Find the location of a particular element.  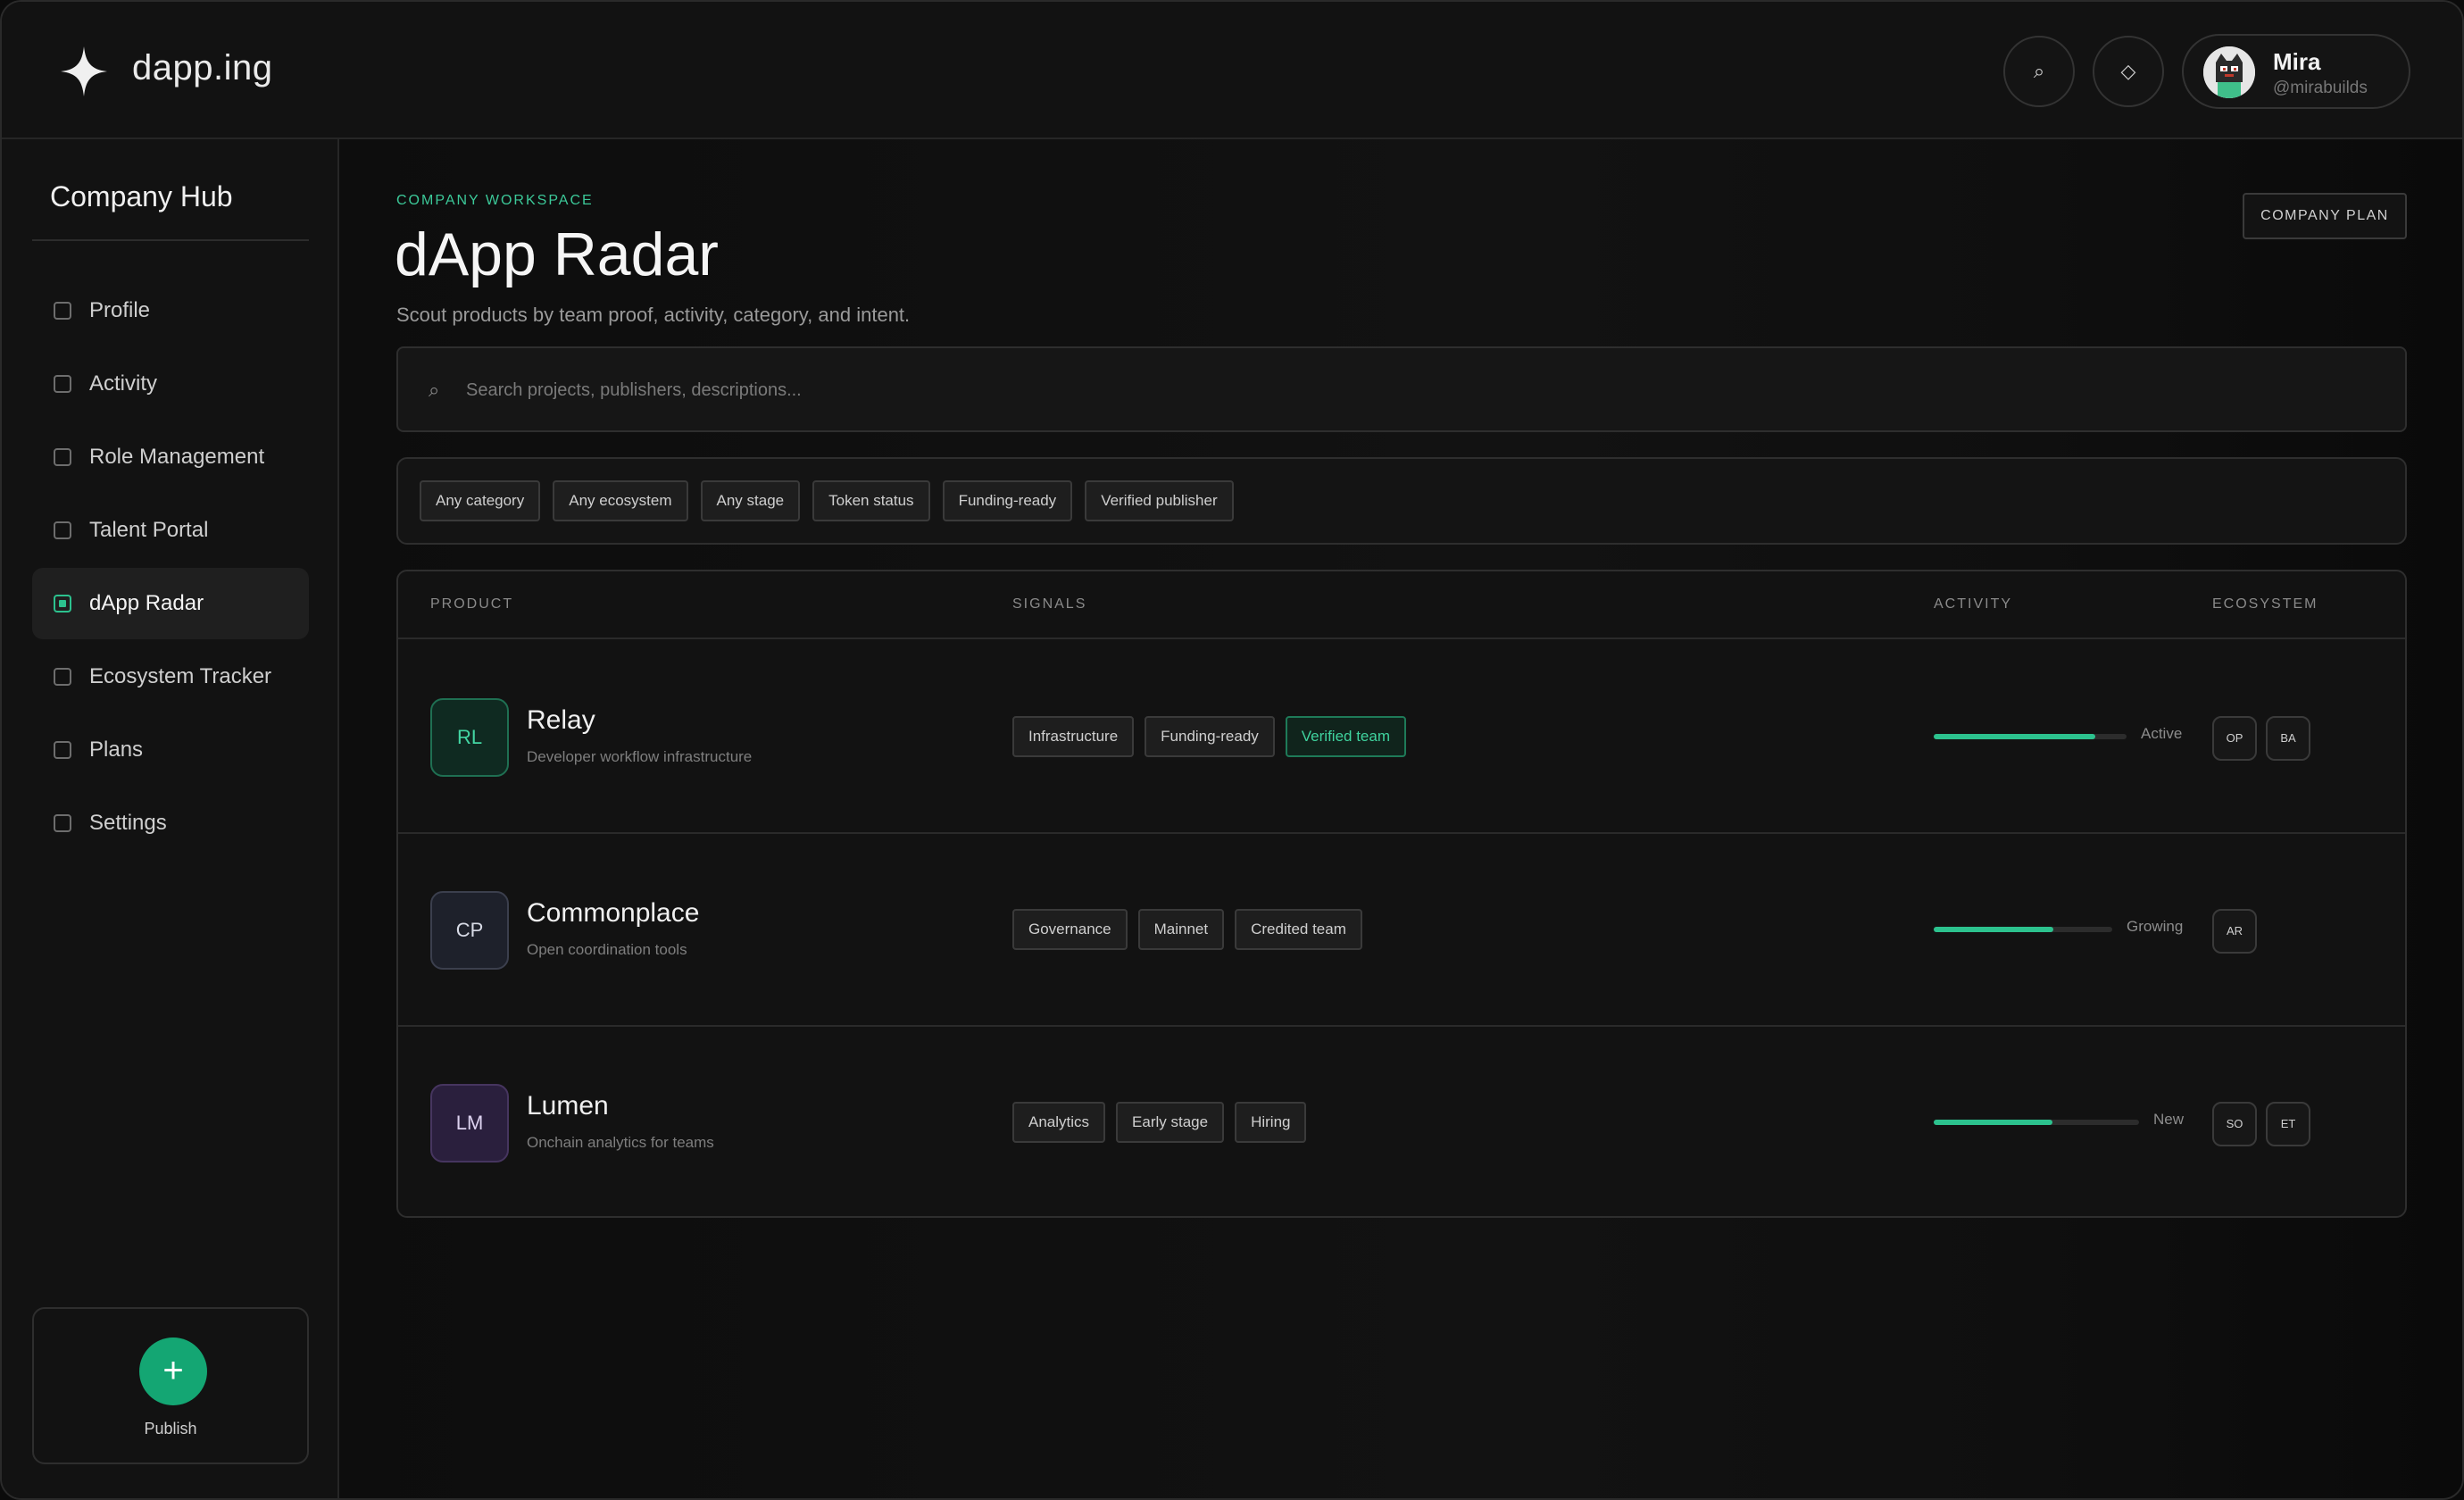

signal-tag: Governance is located at coordinates (1070, 930).